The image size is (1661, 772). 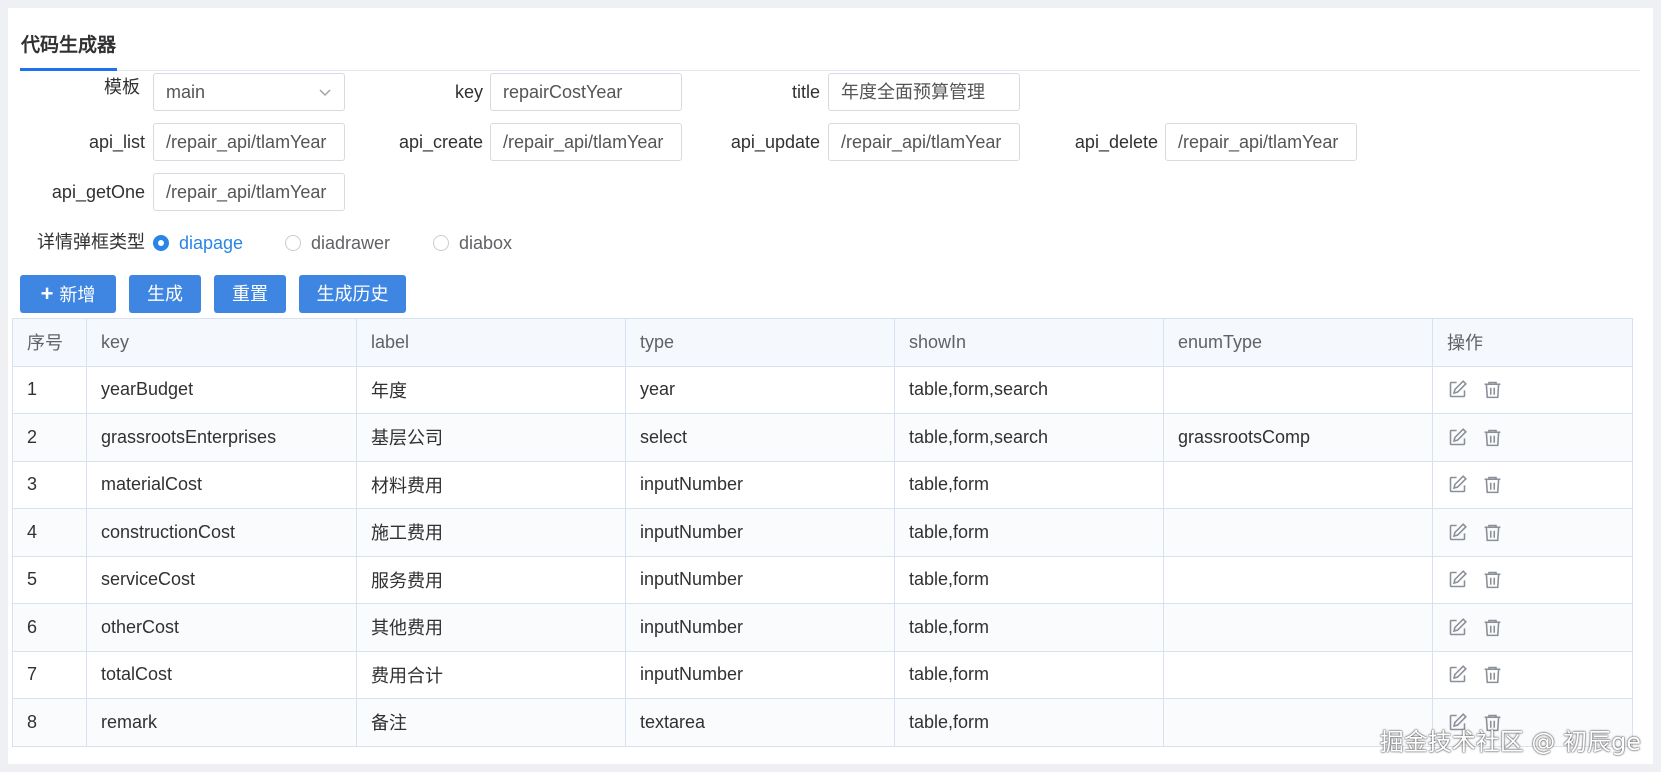 I want to click on cell-type: year, so click(x=760, y=389).